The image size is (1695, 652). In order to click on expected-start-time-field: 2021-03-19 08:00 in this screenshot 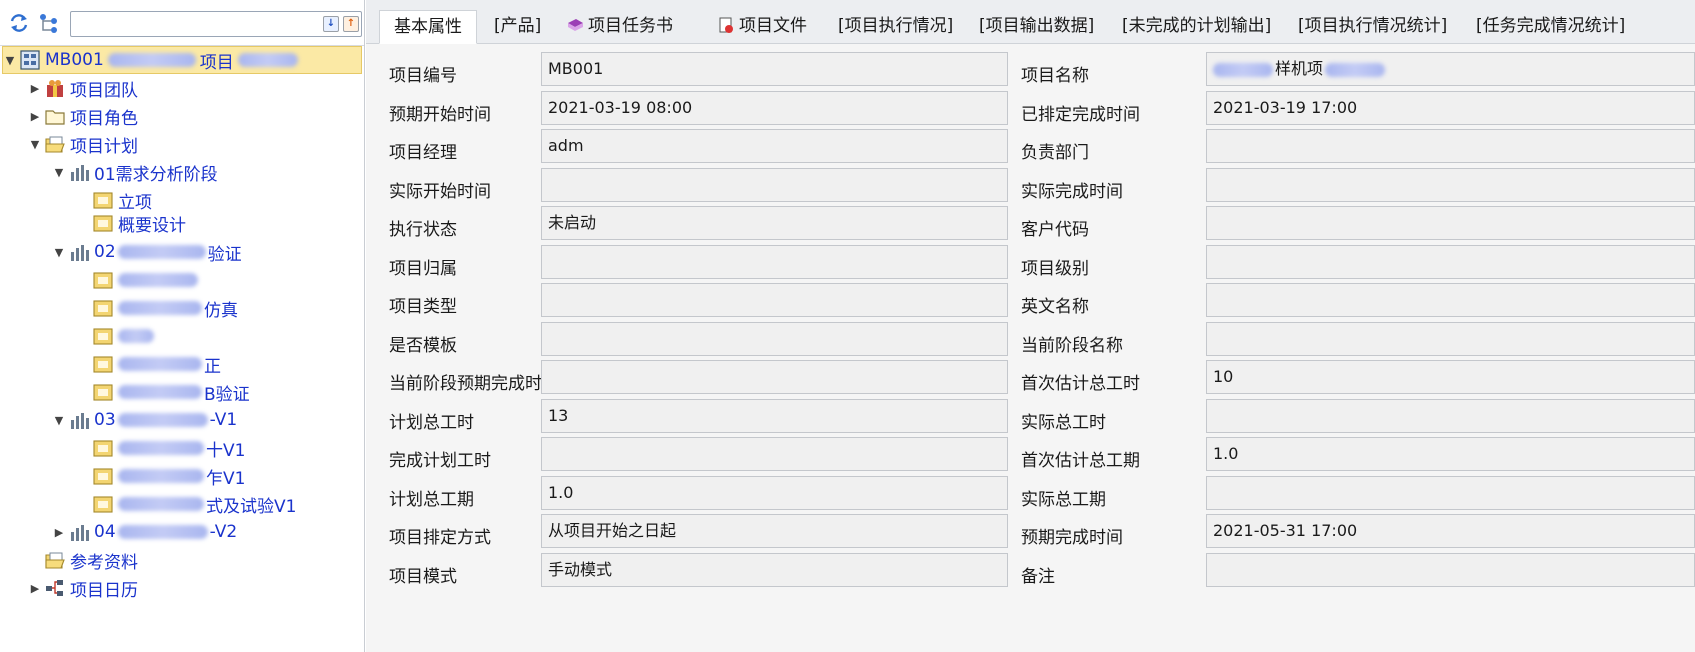, I will do `click(774, 107)`.